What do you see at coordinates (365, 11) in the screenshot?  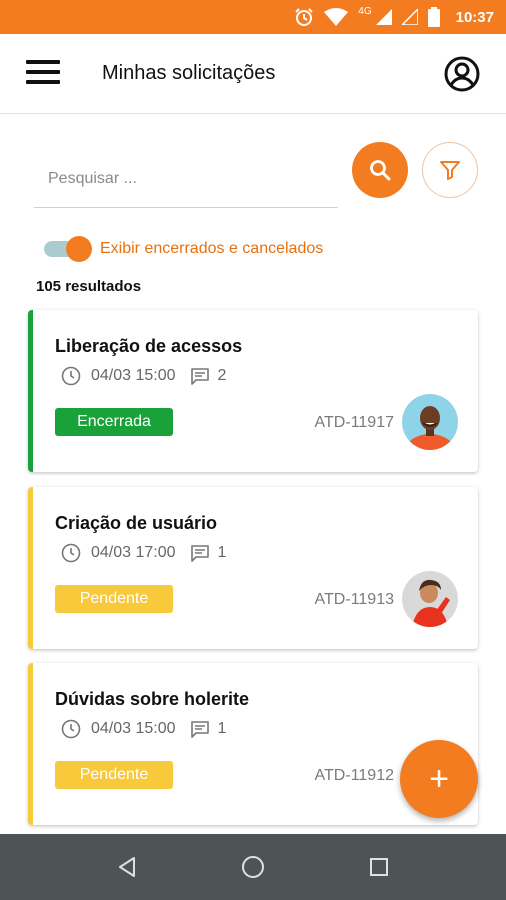 I see `network-type: 4G` at bounding box center [365, 11].